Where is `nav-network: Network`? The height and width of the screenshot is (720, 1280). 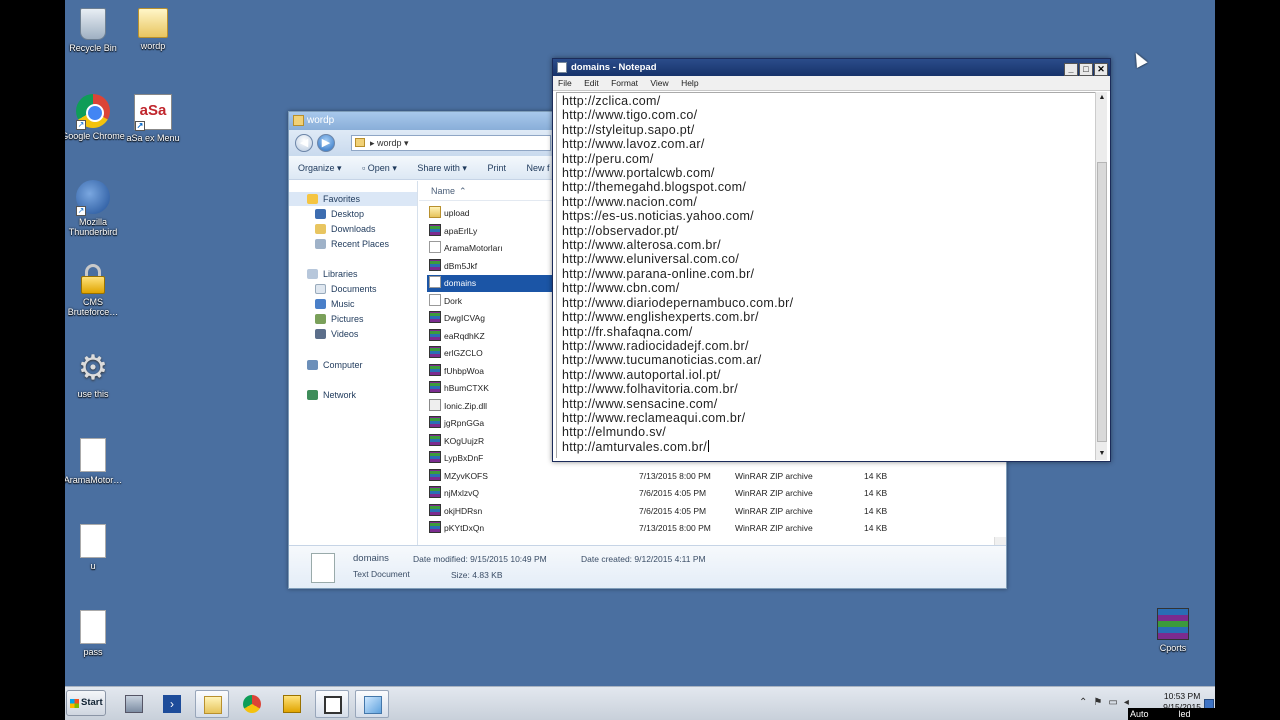 nav-network: Network is located at coordinates (331, 395).